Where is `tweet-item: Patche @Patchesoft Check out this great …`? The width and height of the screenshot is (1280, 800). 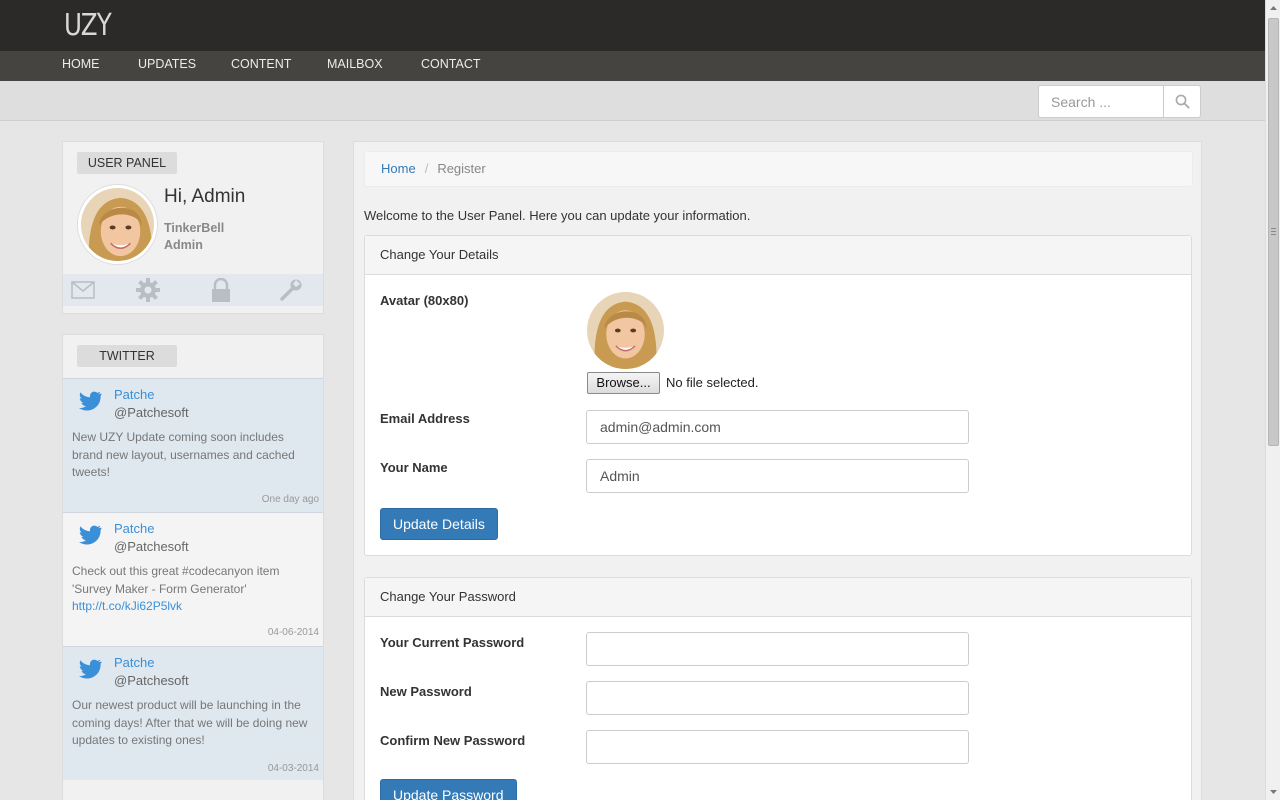
tweet-item: Patche @Patchesoft Check out this great … is located at coordinates (193, 579).